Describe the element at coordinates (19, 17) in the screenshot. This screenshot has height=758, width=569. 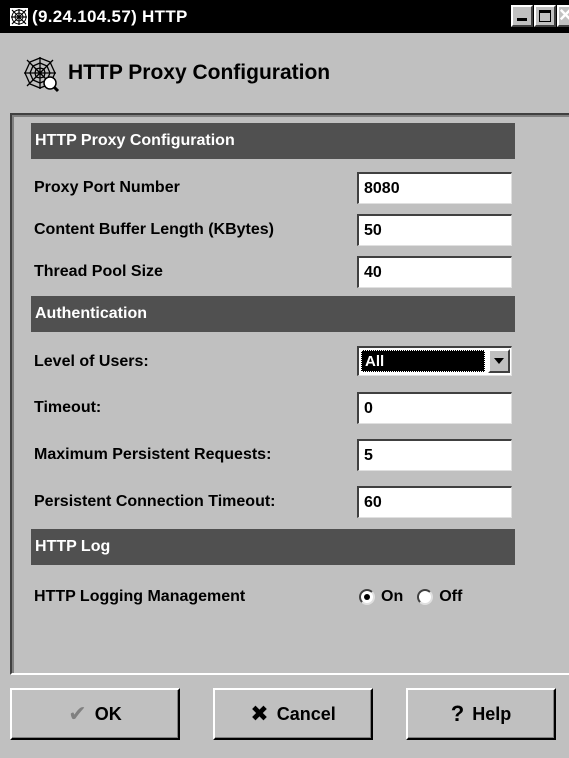
I see `app-icon` at that location.